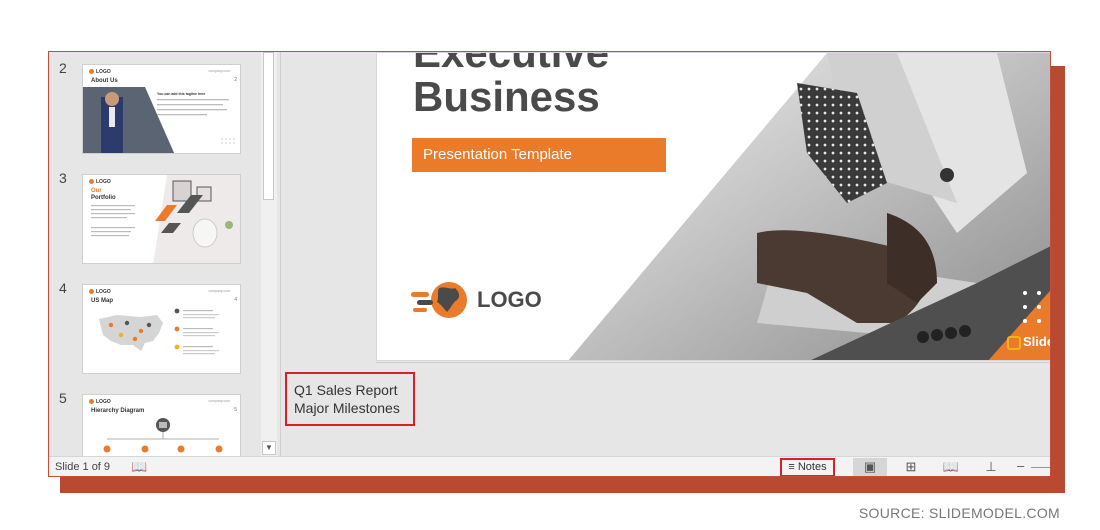  What do you see at coordinates (103, 198) in the screenshot?
I see `thumbnail-title-line2: Portfolio` at bounding box center [103, 198].